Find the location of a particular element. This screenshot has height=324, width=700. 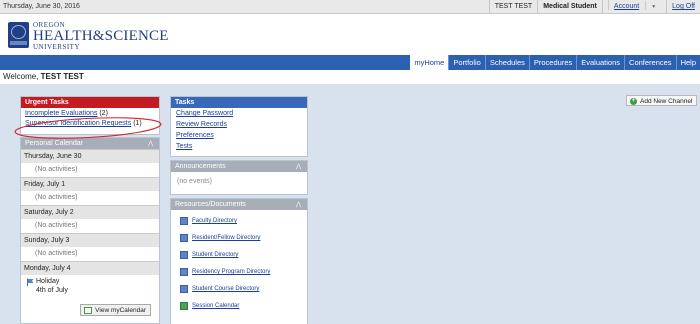

view-mycalendar-label: View myCalendar is located at coordinates (120, 310).